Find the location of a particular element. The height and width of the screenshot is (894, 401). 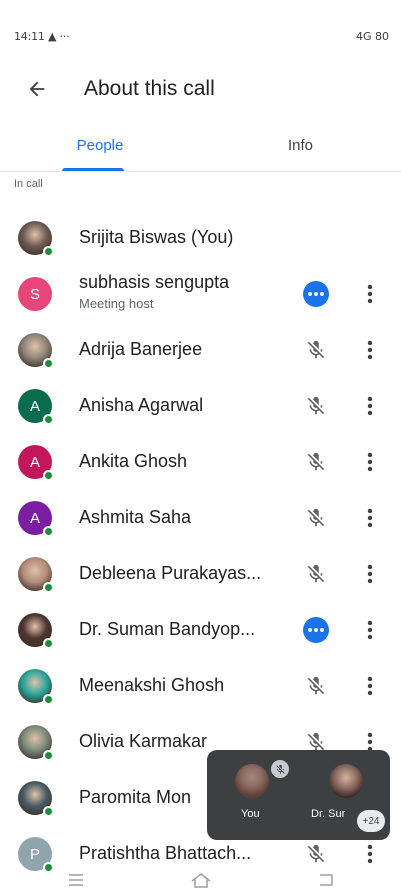

avatar: S is located at coordinates (35, 294).